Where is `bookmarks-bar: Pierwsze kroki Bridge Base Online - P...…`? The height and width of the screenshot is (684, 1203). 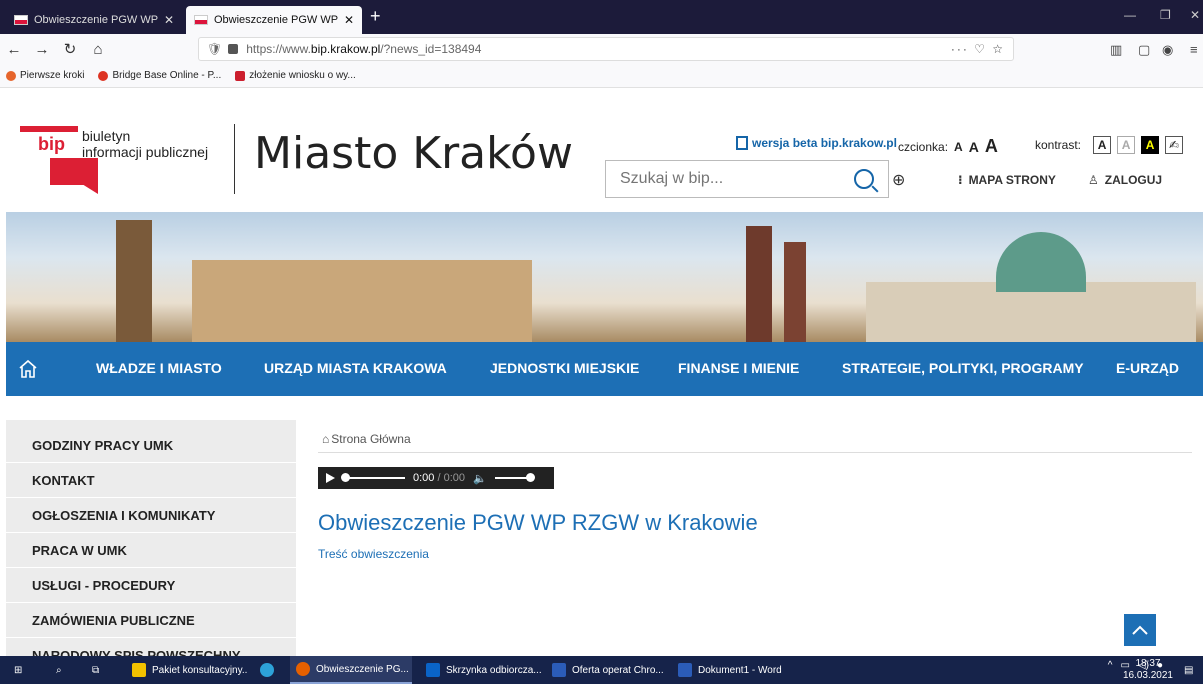
bookmarks-bar: Pierwsze kroki Bridge Base Online - P...… is located at coordinates (601, 76).